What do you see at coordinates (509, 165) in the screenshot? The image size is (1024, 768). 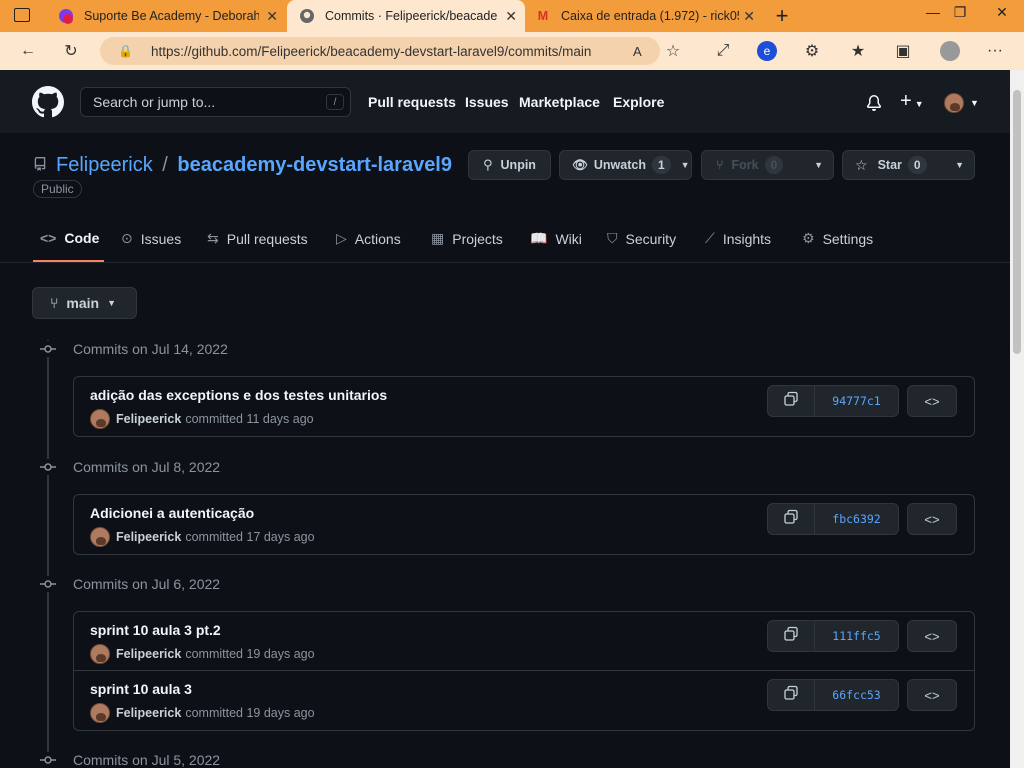 I see `unpin-button: ⚲ Unpin` at bounding box center [509, 165].